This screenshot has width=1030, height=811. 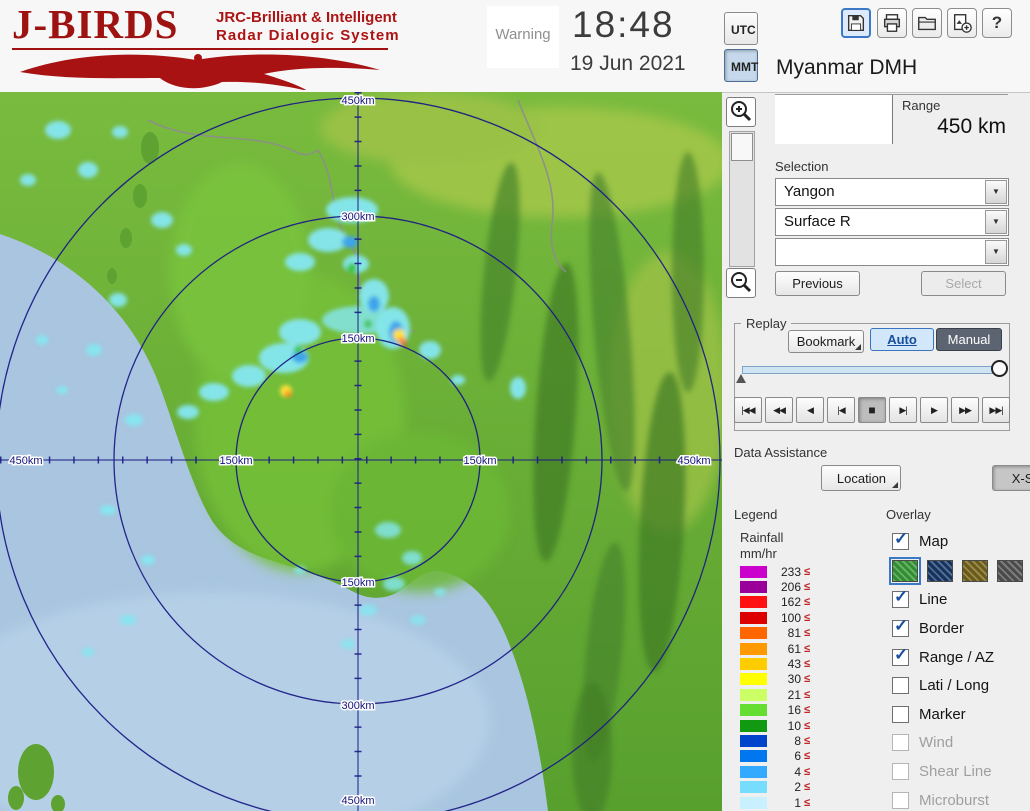 What do you see at coordinates (861, 478) in the screenshot?
I see `location-button: Location` at bounding box center [861, 478].